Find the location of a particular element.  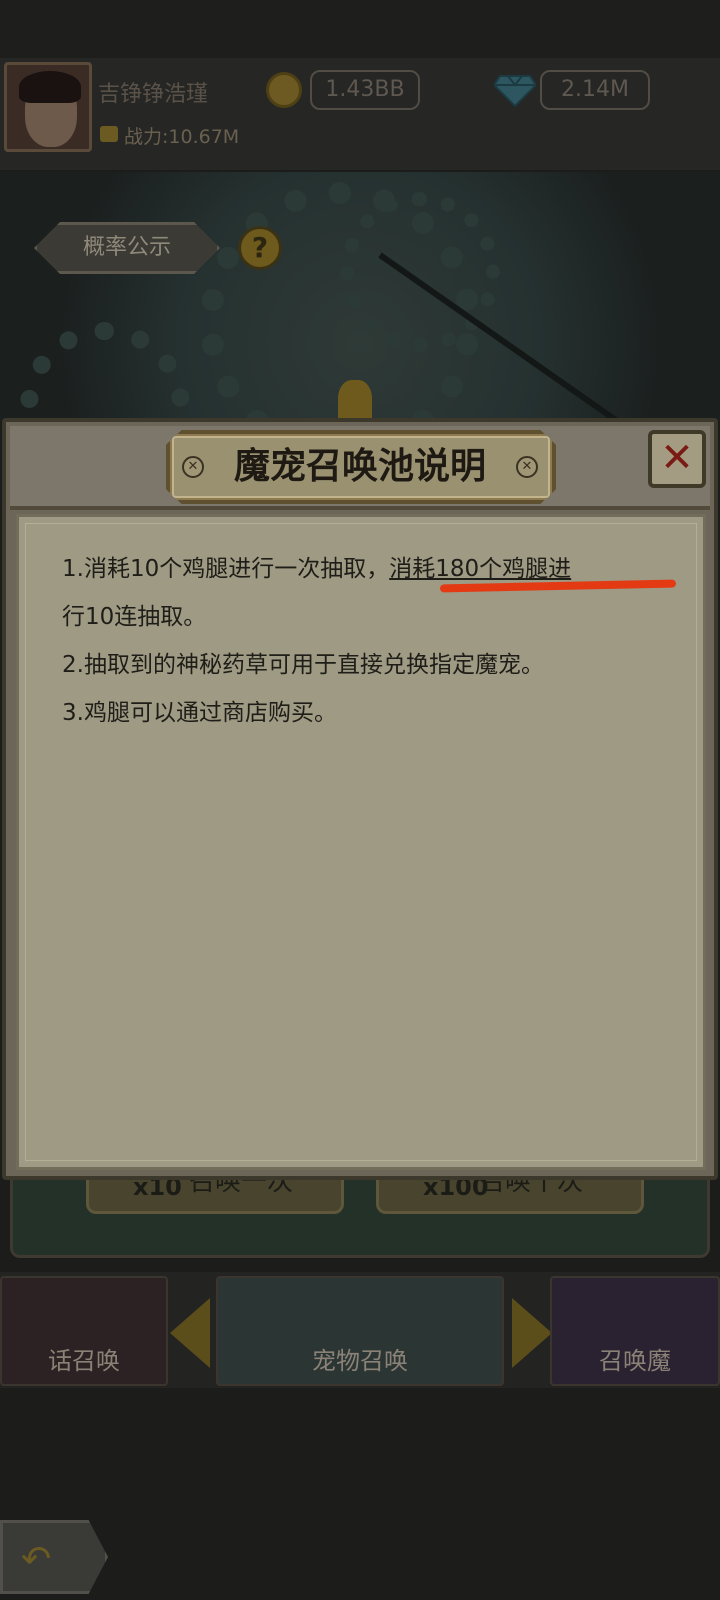

power-label: 战力:10.67M is located at coordinates (182, 137).